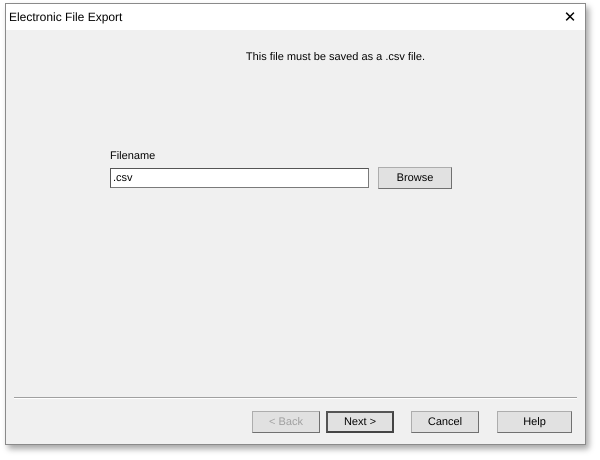  Describe the element at coordinates (570, 17) in the screenshot. I see `close-button: ✕` at that location.